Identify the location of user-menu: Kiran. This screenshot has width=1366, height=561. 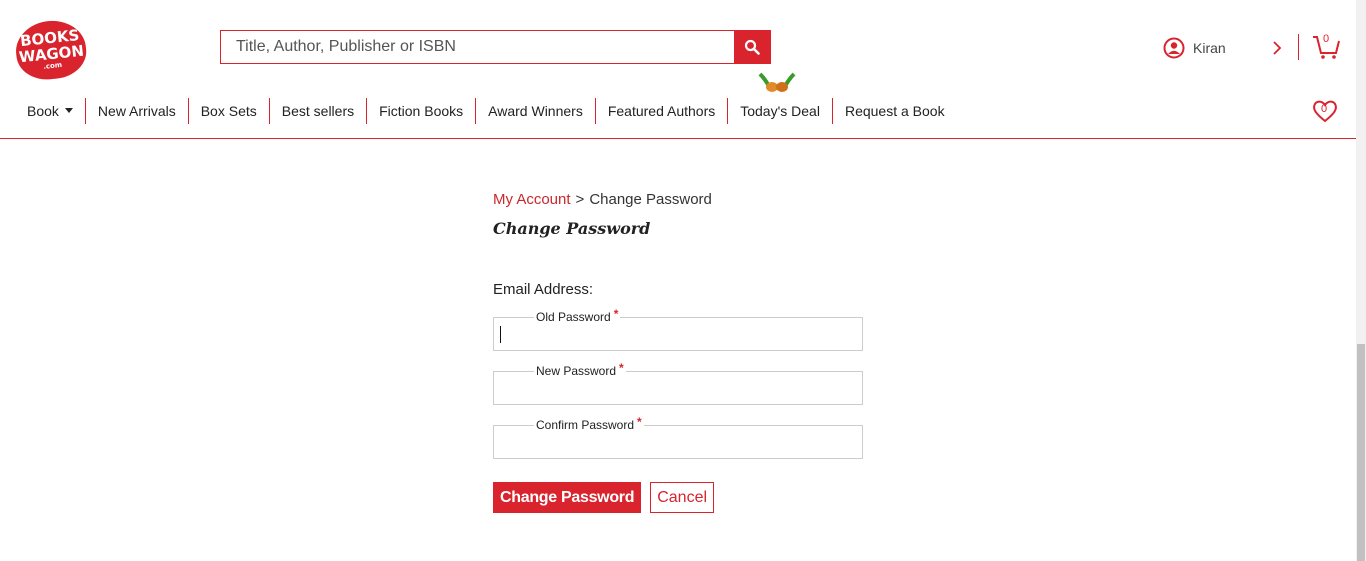
(1194, 48).